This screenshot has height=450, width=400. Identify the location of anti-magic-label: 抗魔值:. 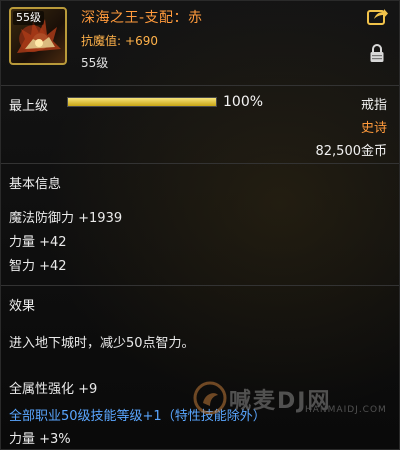
(101, 41).